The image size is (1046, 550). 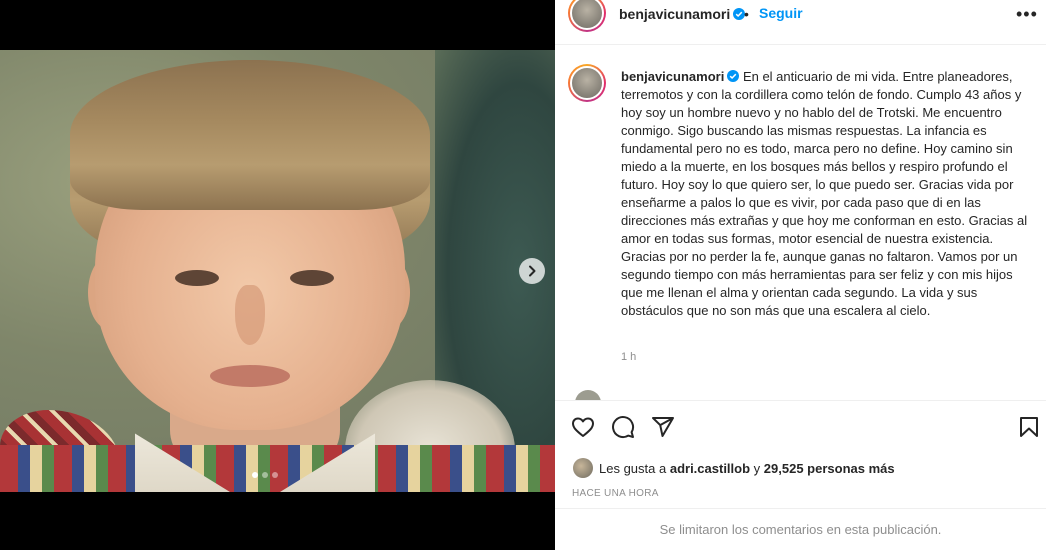 What do you see at coordinates (615, 493) in the screenshot?
I see `posted-timestamp: HACE UNA HORA` at bounding box center [615, 493].